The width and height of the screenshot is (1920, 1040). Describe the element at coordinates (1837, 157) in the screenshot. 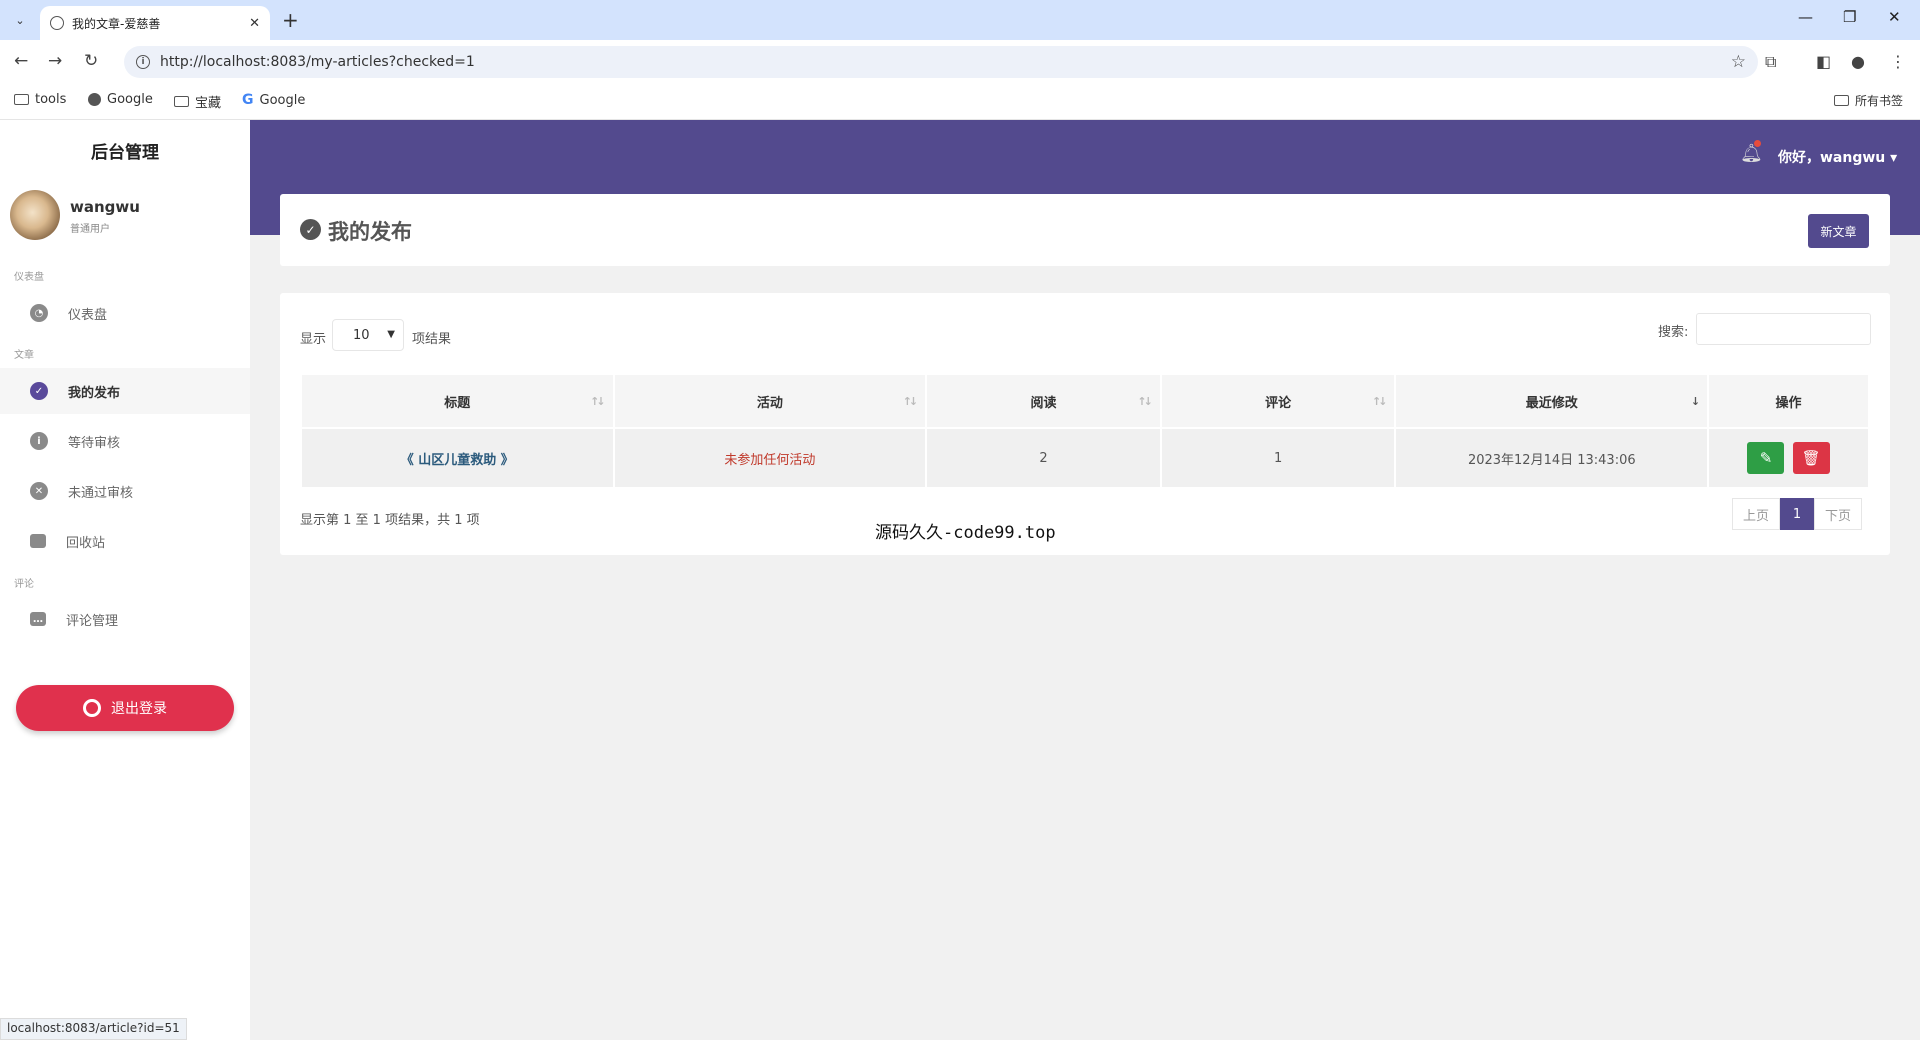

I see `user-greeting-dropdown: 你好，wangwu ▾` at that location.